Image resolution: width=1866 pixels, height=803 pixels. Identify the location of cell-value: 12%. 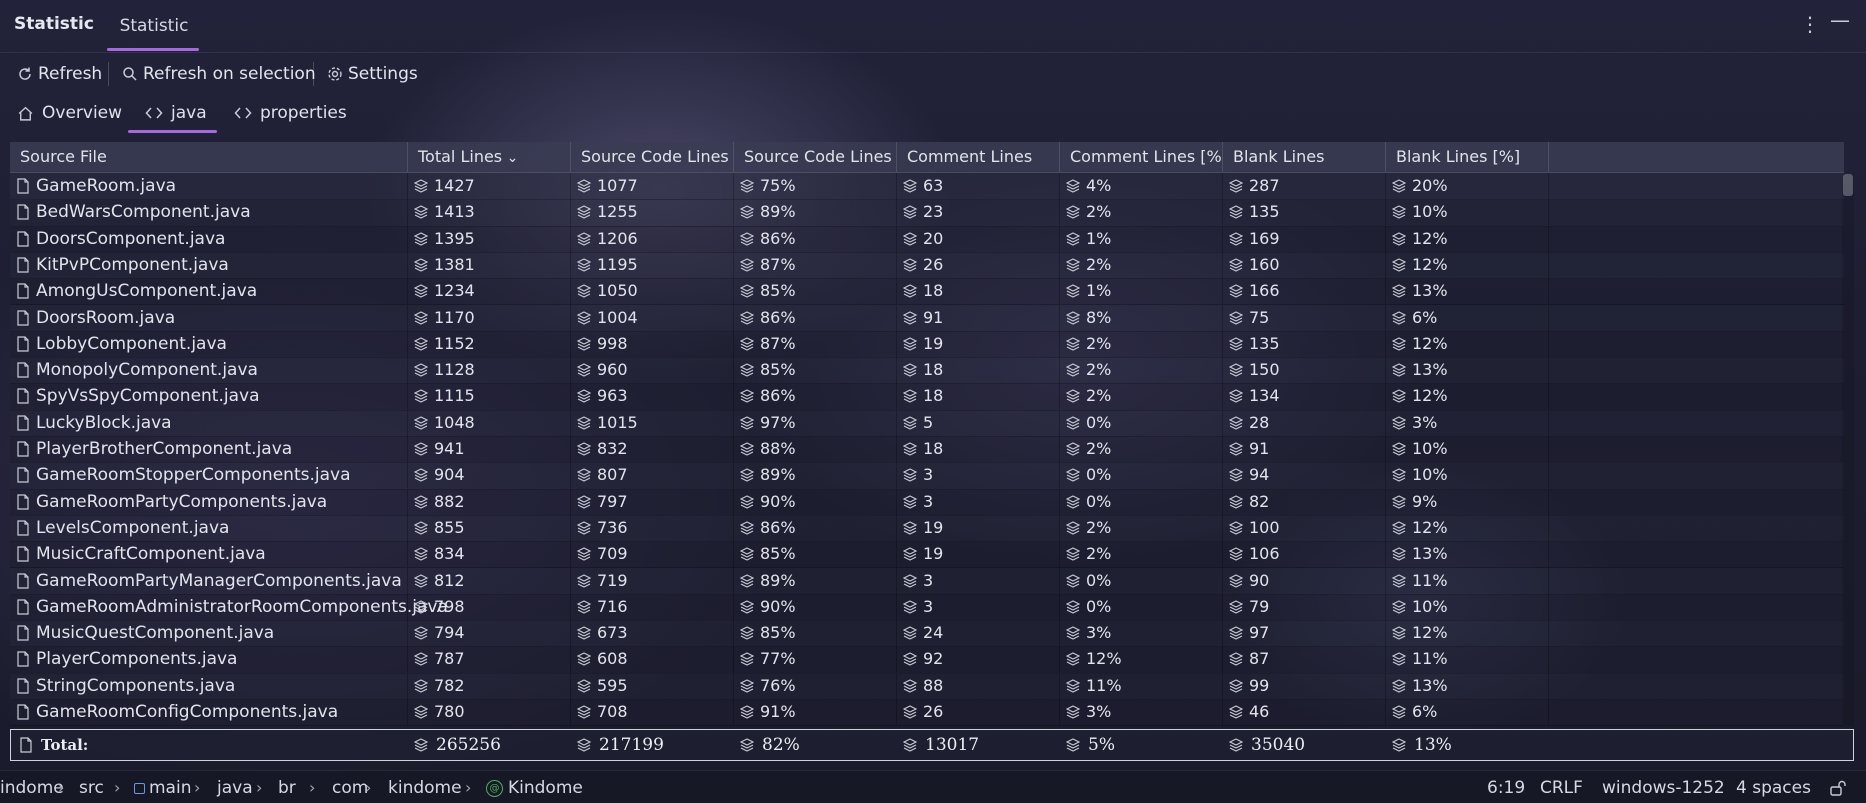
(1430, 238).